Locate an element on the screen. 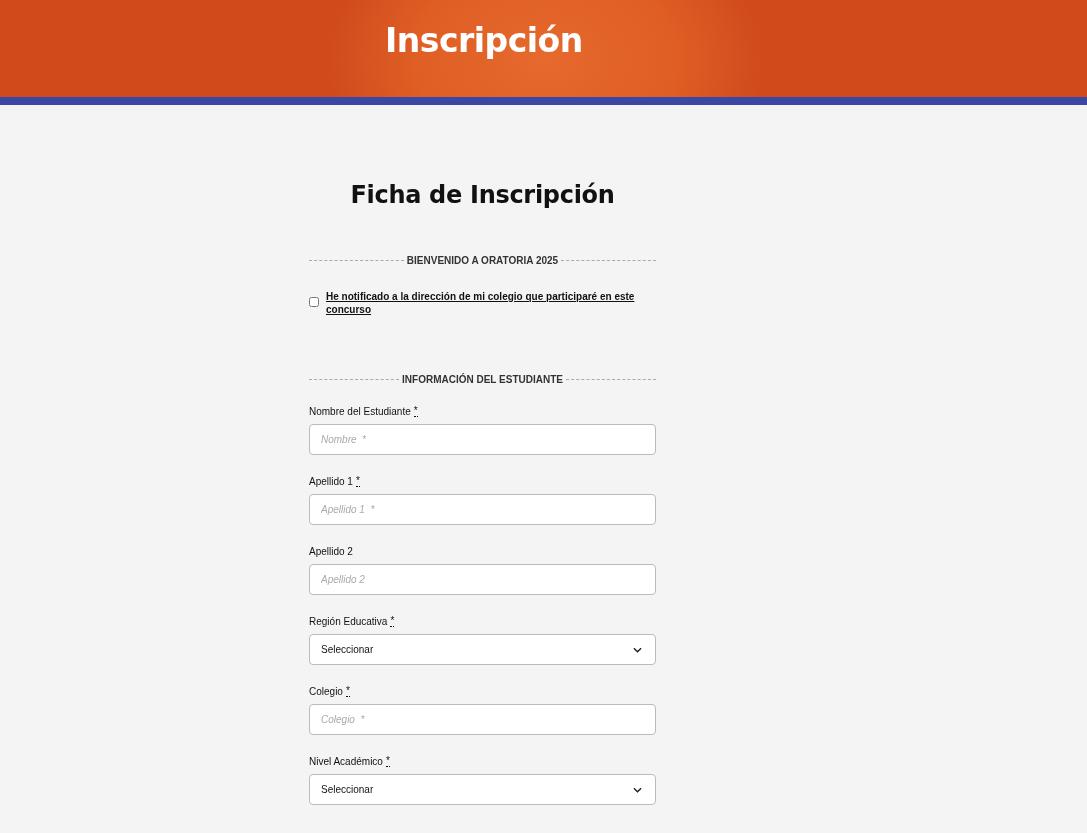  field-label: Colegio is located at coordinates (326, 691).